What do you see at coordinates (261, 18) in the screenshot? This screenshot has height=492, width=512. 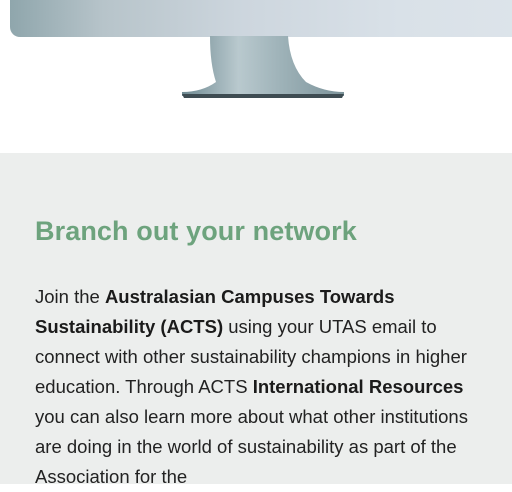 I see `monitor-screen` at bounding box center [261, 18].